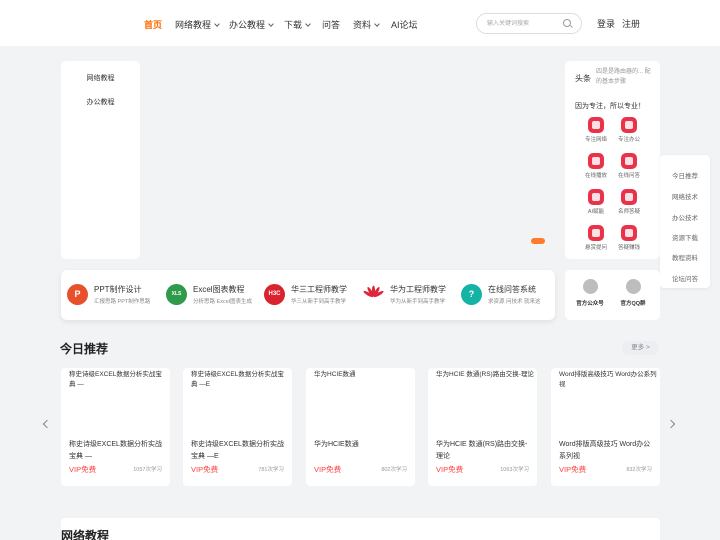 Image resolution: width=720 pixels, height=540 pixels. What do you see at coordinates (596, 161) in the screenshot?
I see `play-icon` at bounding box center [596, 161].